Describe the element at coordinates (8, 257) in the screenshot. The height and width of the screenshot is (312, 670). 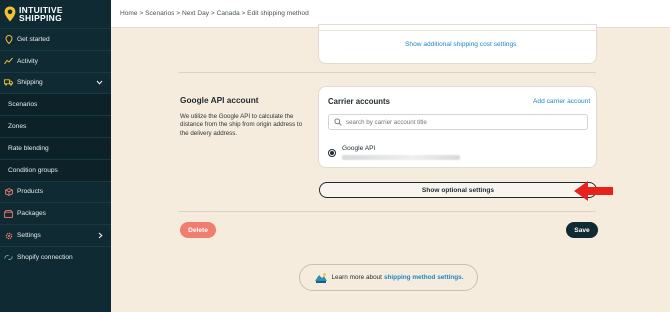
I see `link-icon` at that location.